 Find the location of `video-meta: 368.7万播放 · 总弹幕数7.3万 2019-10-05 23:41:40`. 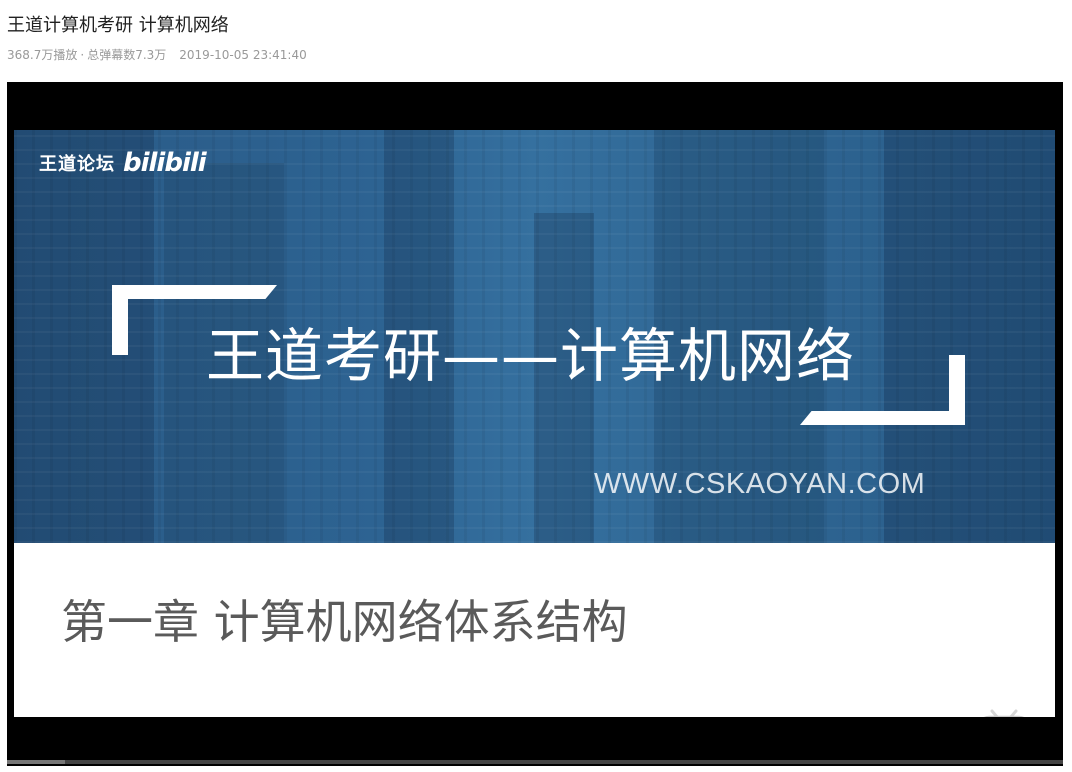

video-meta: 368.7万播放 · 总弹幕数7.3万 2019-10-05 23:41:40 is located at coordinates (157, 55).